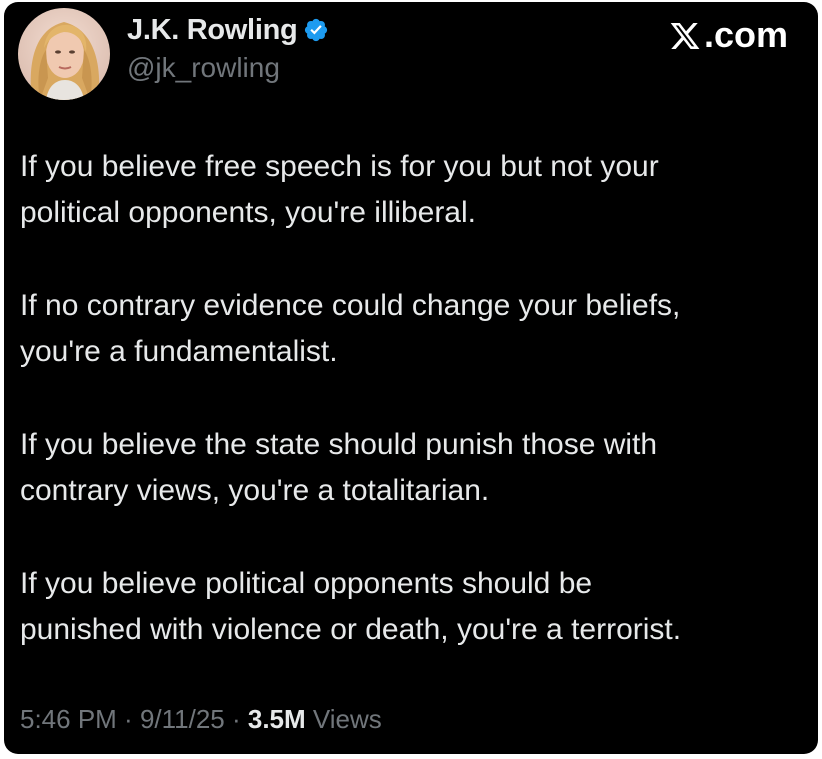 This screenshot has width=822, height=759. I want to click on brand-label: .com, so click(745, 34).